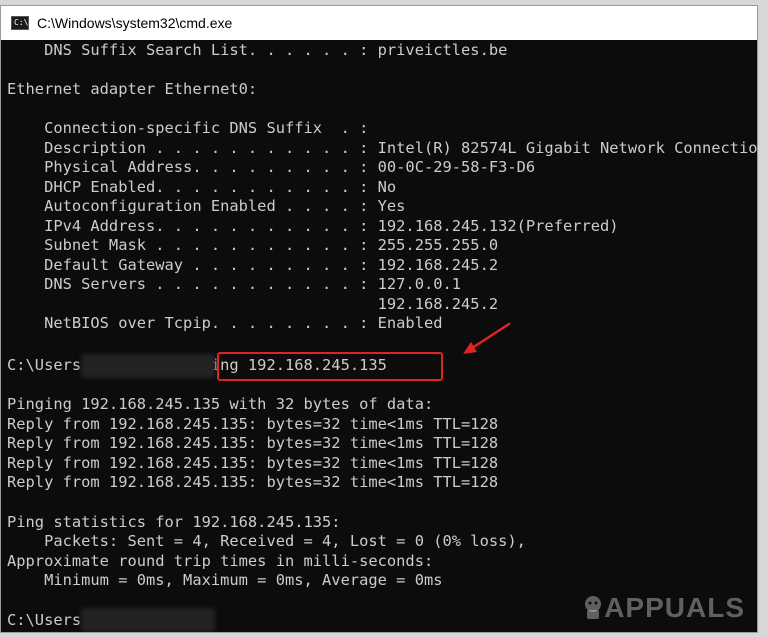  Describe the element at coordinates (44, 620) in the screenshot. I see `console-line: C:\Users` at that location.